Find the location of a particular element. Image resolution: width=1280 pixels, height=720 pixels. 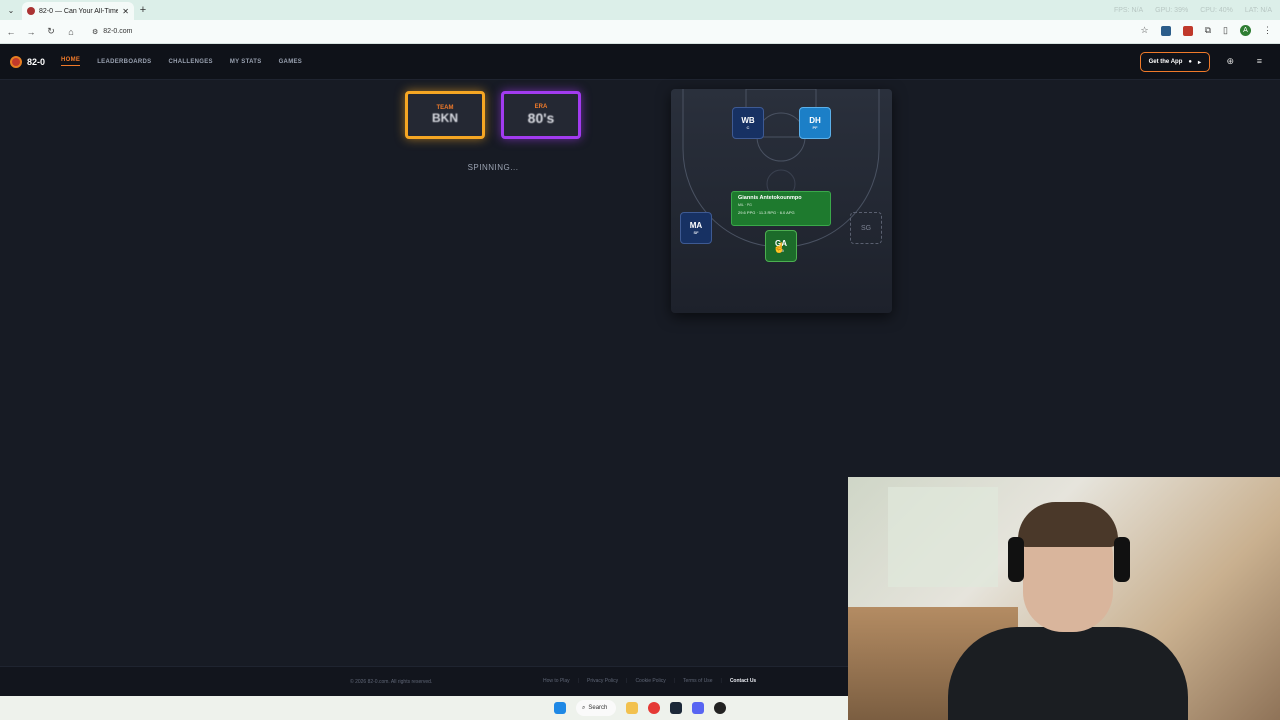

reload-icon: ↻ is located at coordinates (51, 31).